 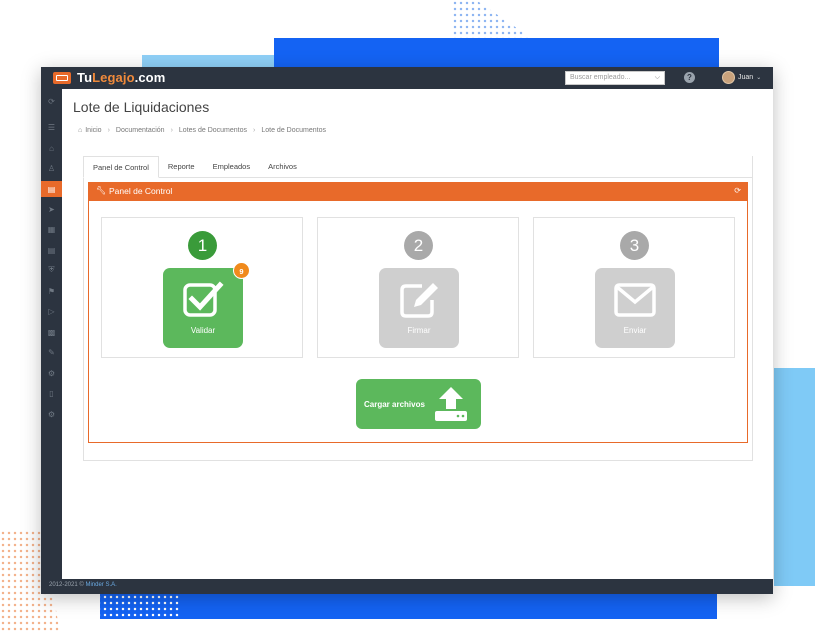 I want to click on step-number: 2, so click(x=418, y=245).